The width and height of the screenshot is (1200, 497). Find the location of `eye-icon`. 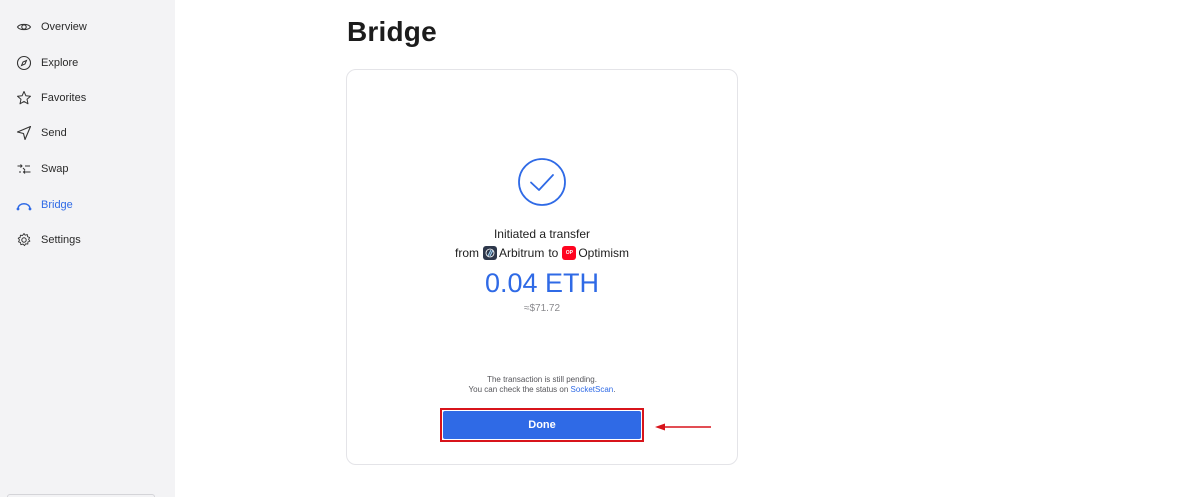

eye-icon is located at coordinates (24, 27).